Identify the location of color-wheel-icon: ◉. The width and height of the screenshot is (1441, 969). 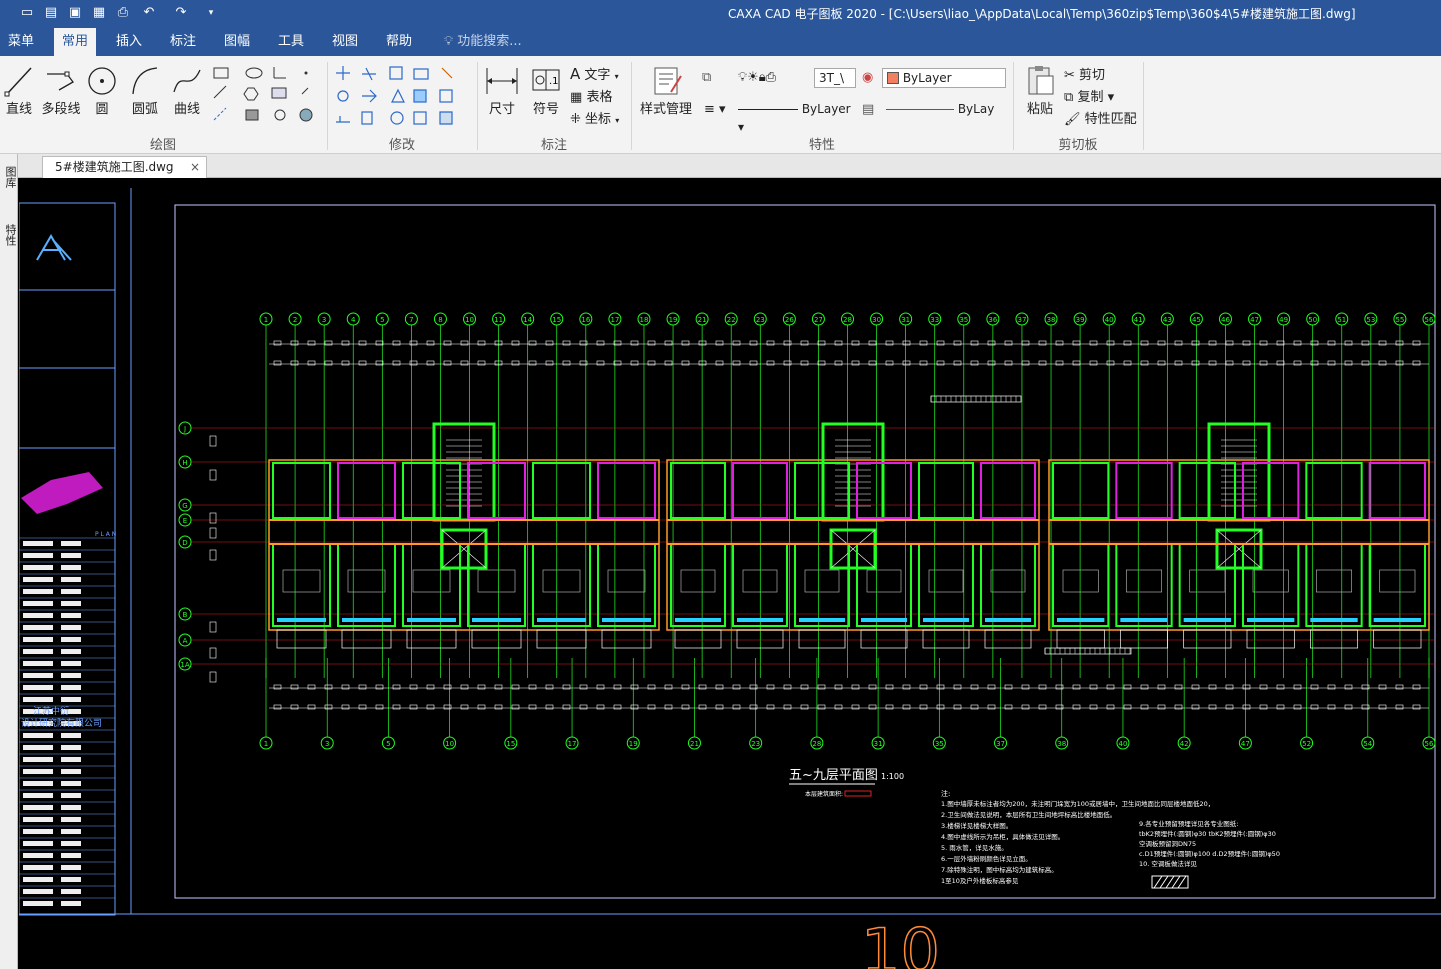
(867, 77).